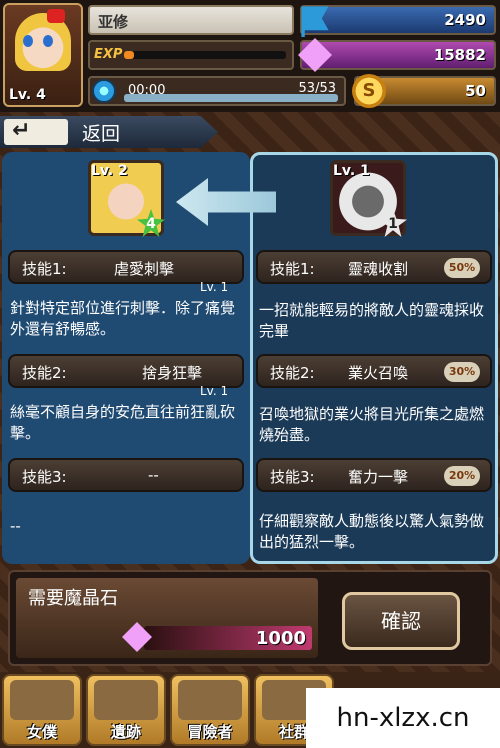 This screenshot has height=748, width=500. I want to click on nav-ruins: 遺跡, so click(126, 710).